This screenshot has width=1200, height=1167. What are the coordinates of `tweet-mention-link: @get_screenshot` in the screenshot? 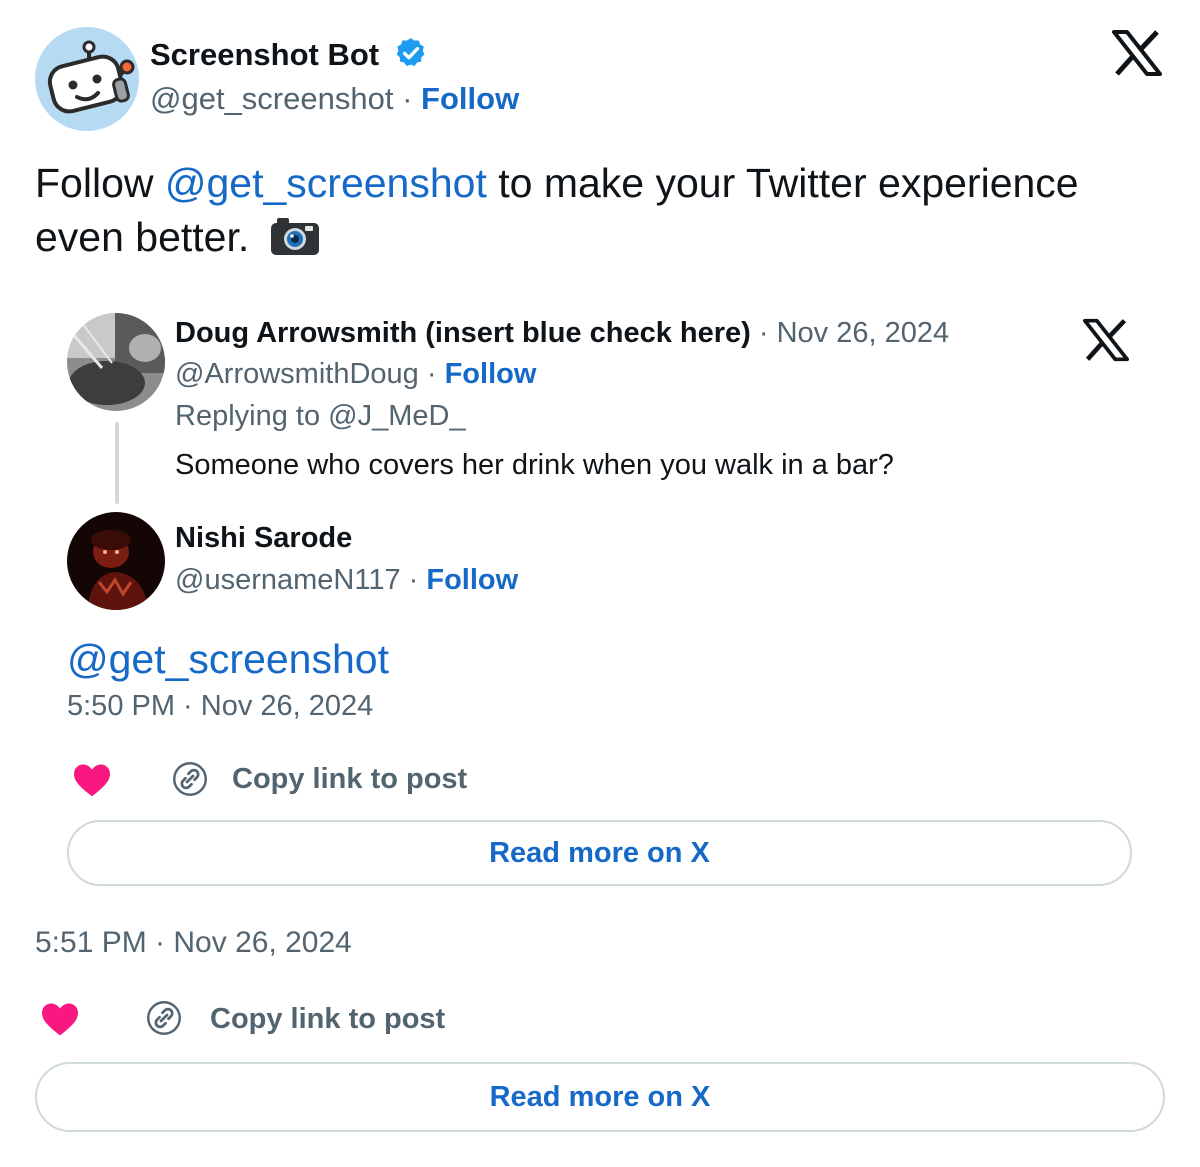 It's located at (326, 183).